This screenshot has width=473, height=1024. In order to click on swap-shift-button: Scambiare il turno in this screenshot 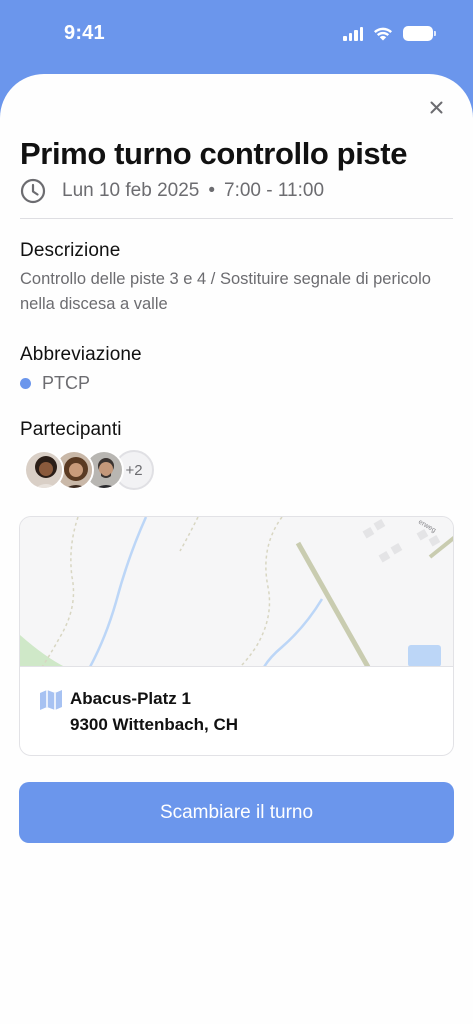, I will do `click(236, 812)`.